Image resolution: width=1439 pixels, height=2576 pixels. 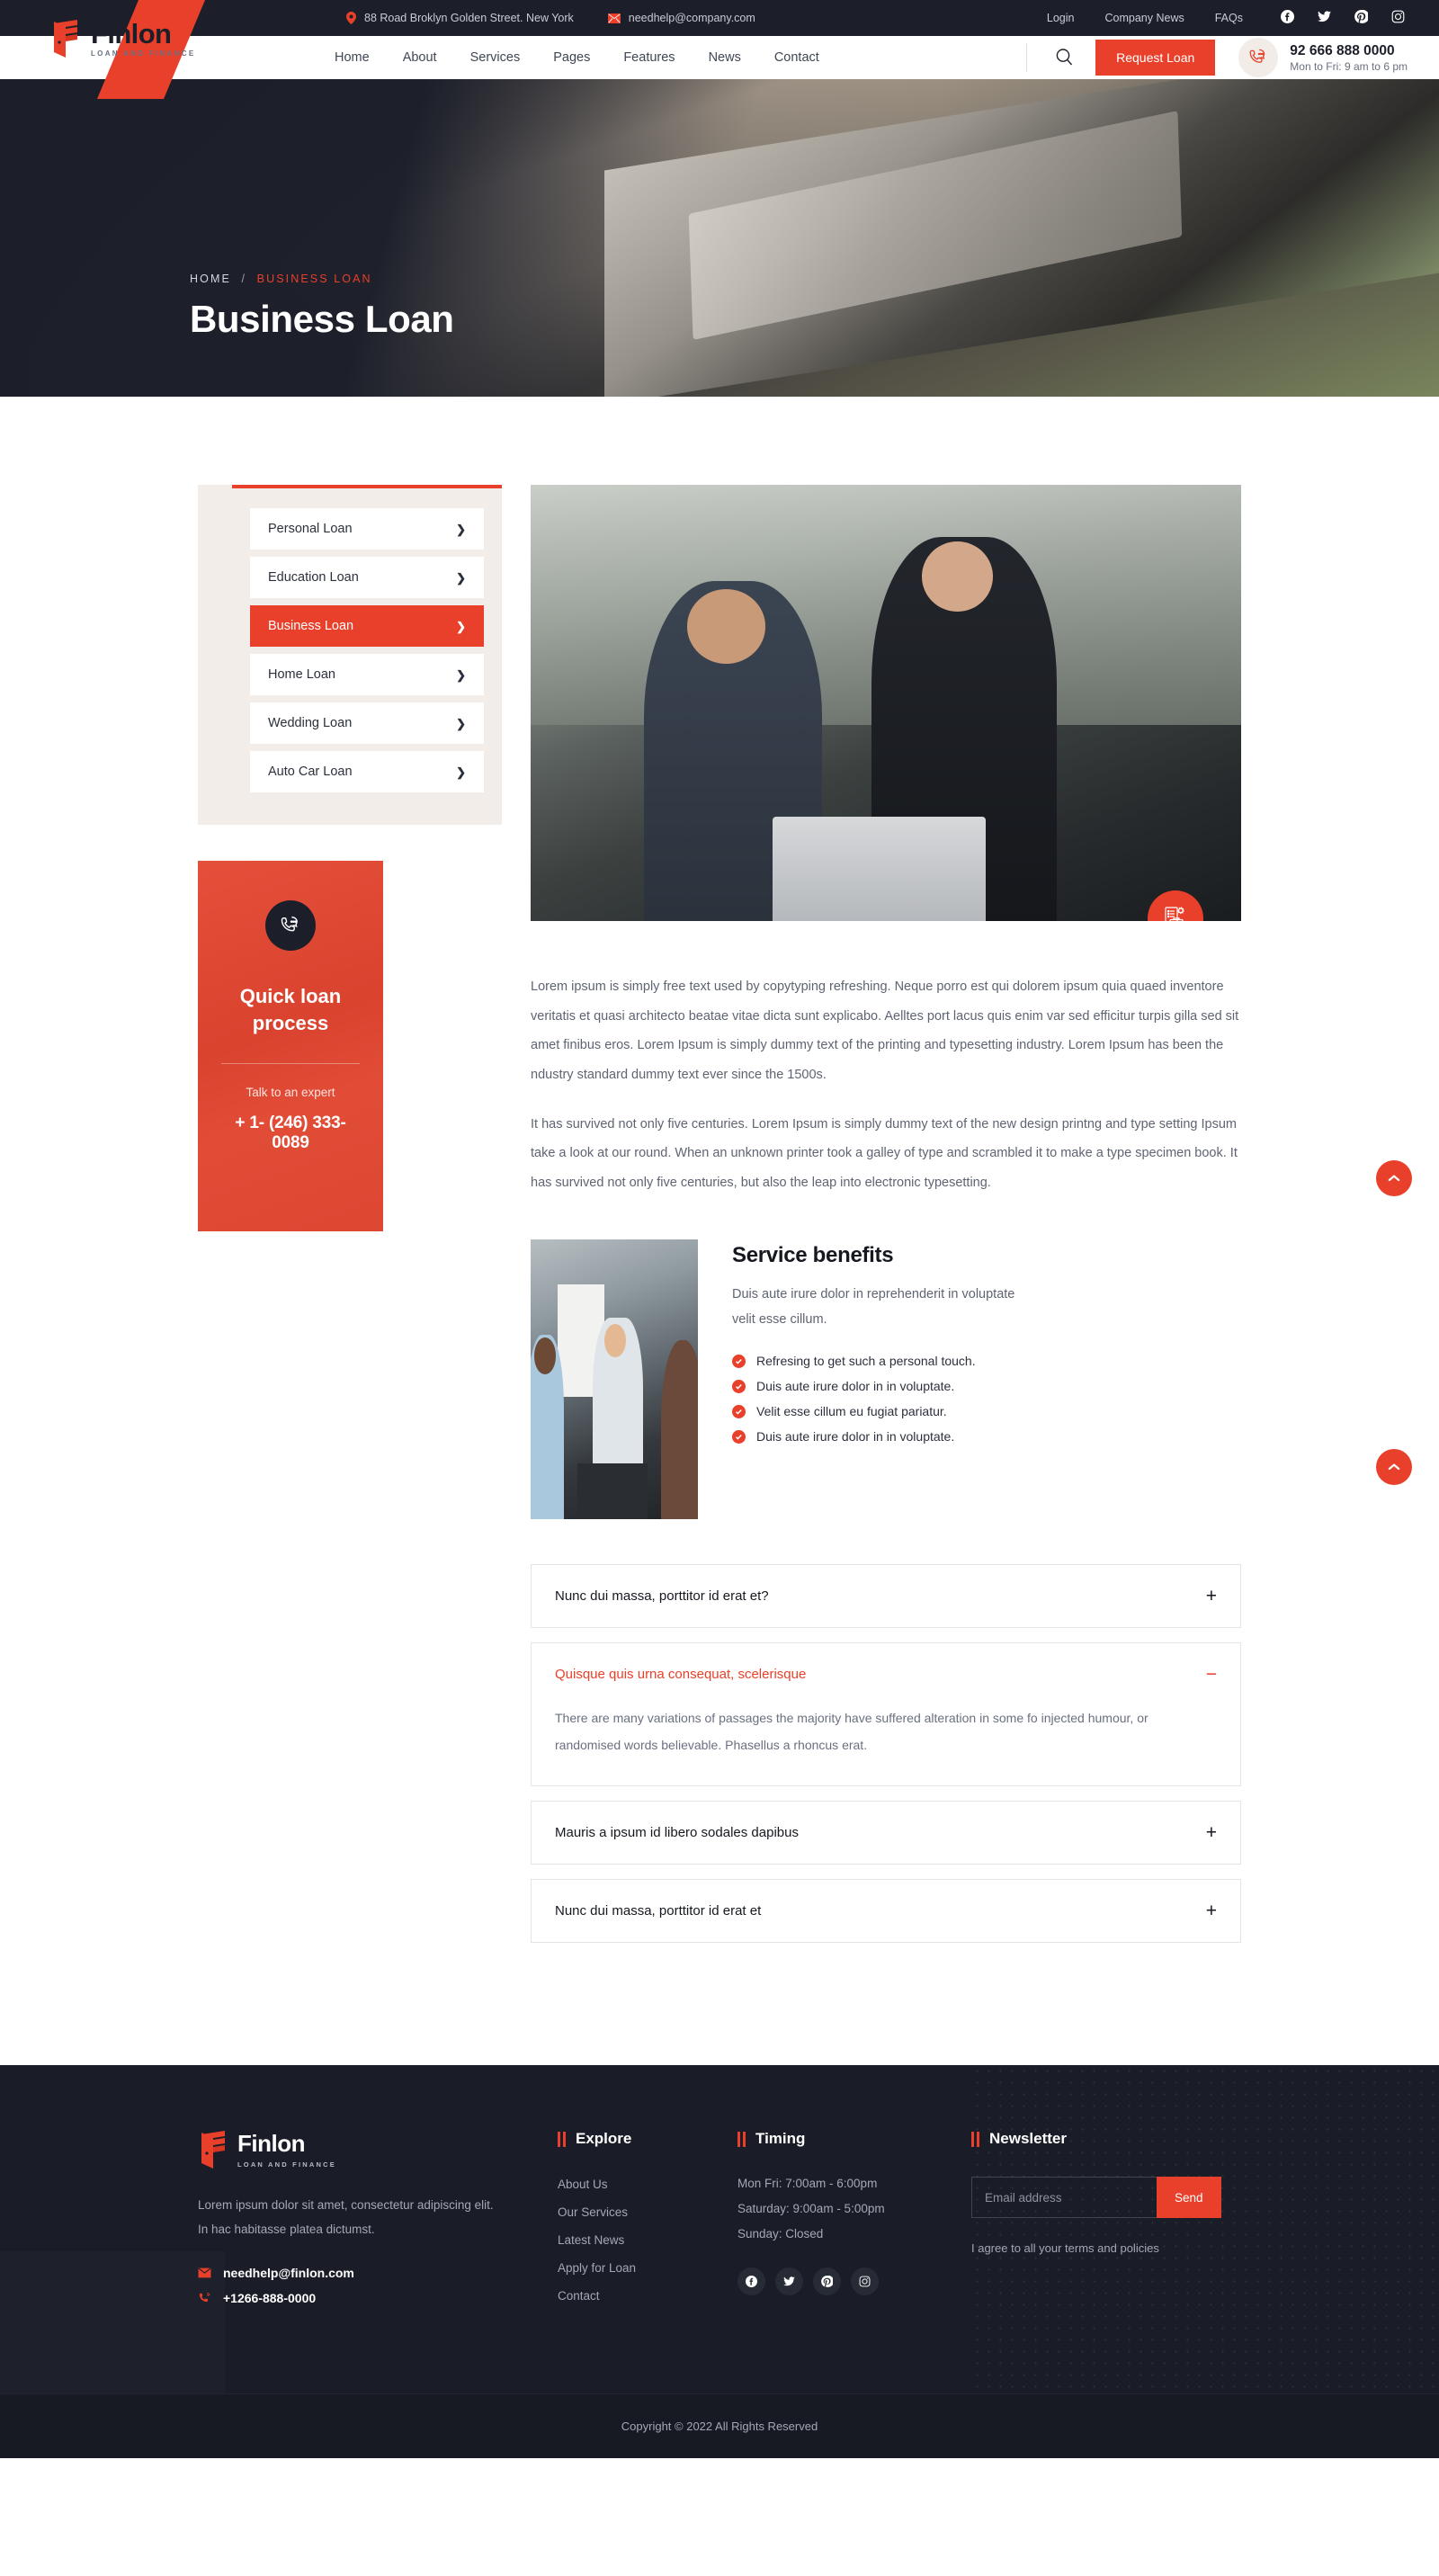 What do you see at coordinates (647, 2296) in the screenshot?
I see `list-item: Contact` at bounding box center [647, 2296].